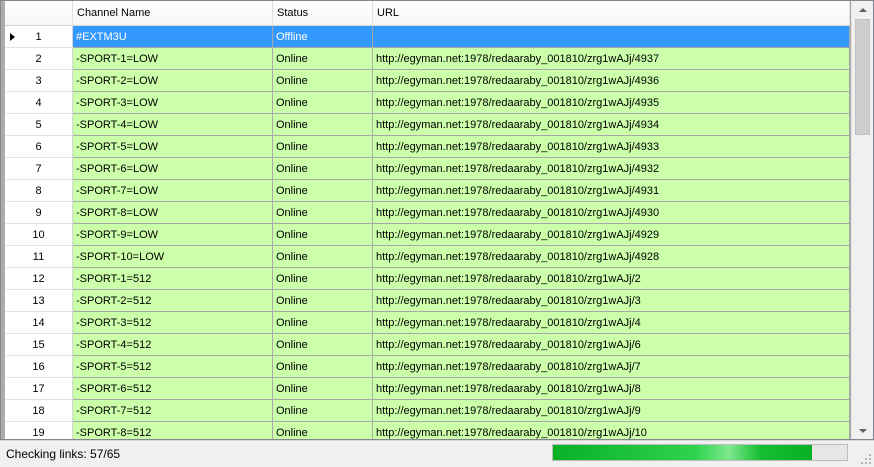 The height and width of the screenshot is (467, 874). What do you see at coordinates (39, 279) in the screenshot?
I see `row-header: 12` at bounding box center [39, 279].